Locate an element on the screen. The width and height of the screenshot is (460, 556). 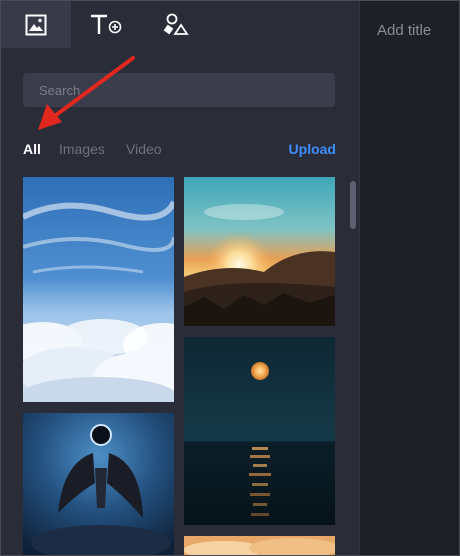
panel-tabs is located at coordinates (180, 24).